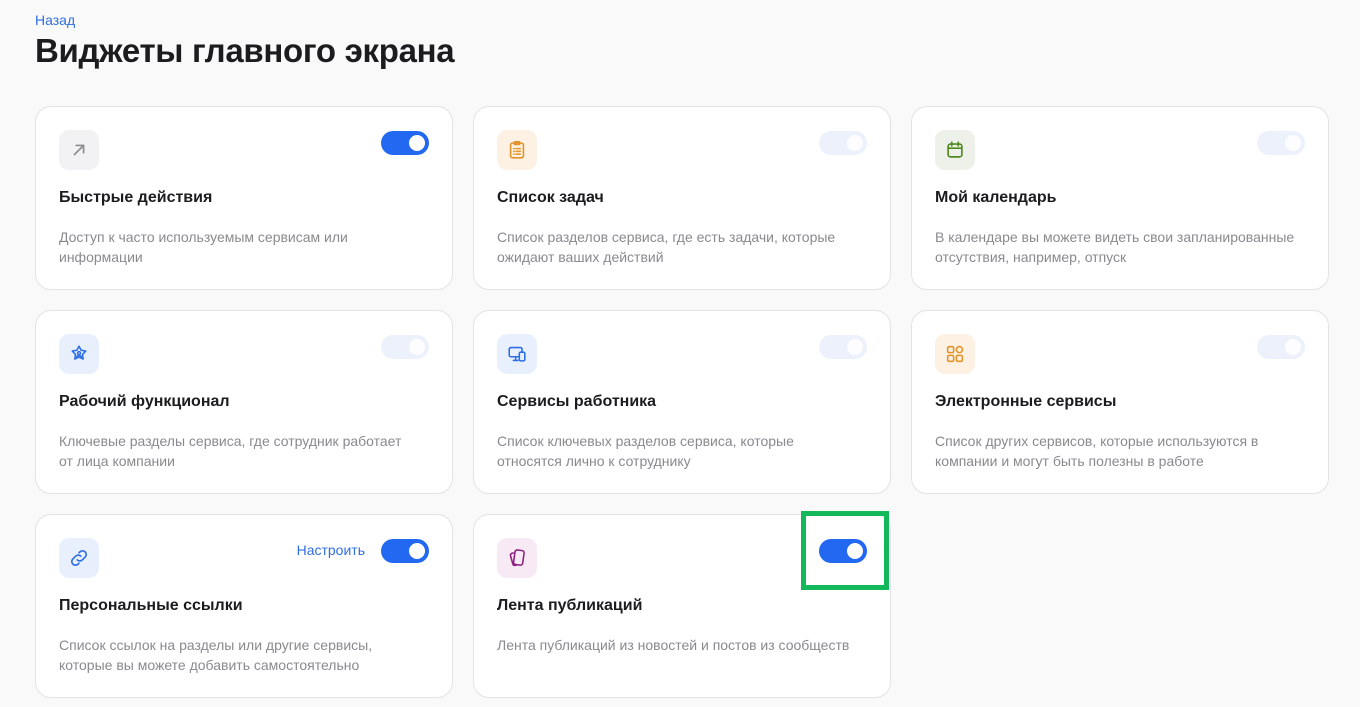 Image resolution: width=1360 pixels, height=707 pixels. I want to click on calendar-icon, so click(955, 150).